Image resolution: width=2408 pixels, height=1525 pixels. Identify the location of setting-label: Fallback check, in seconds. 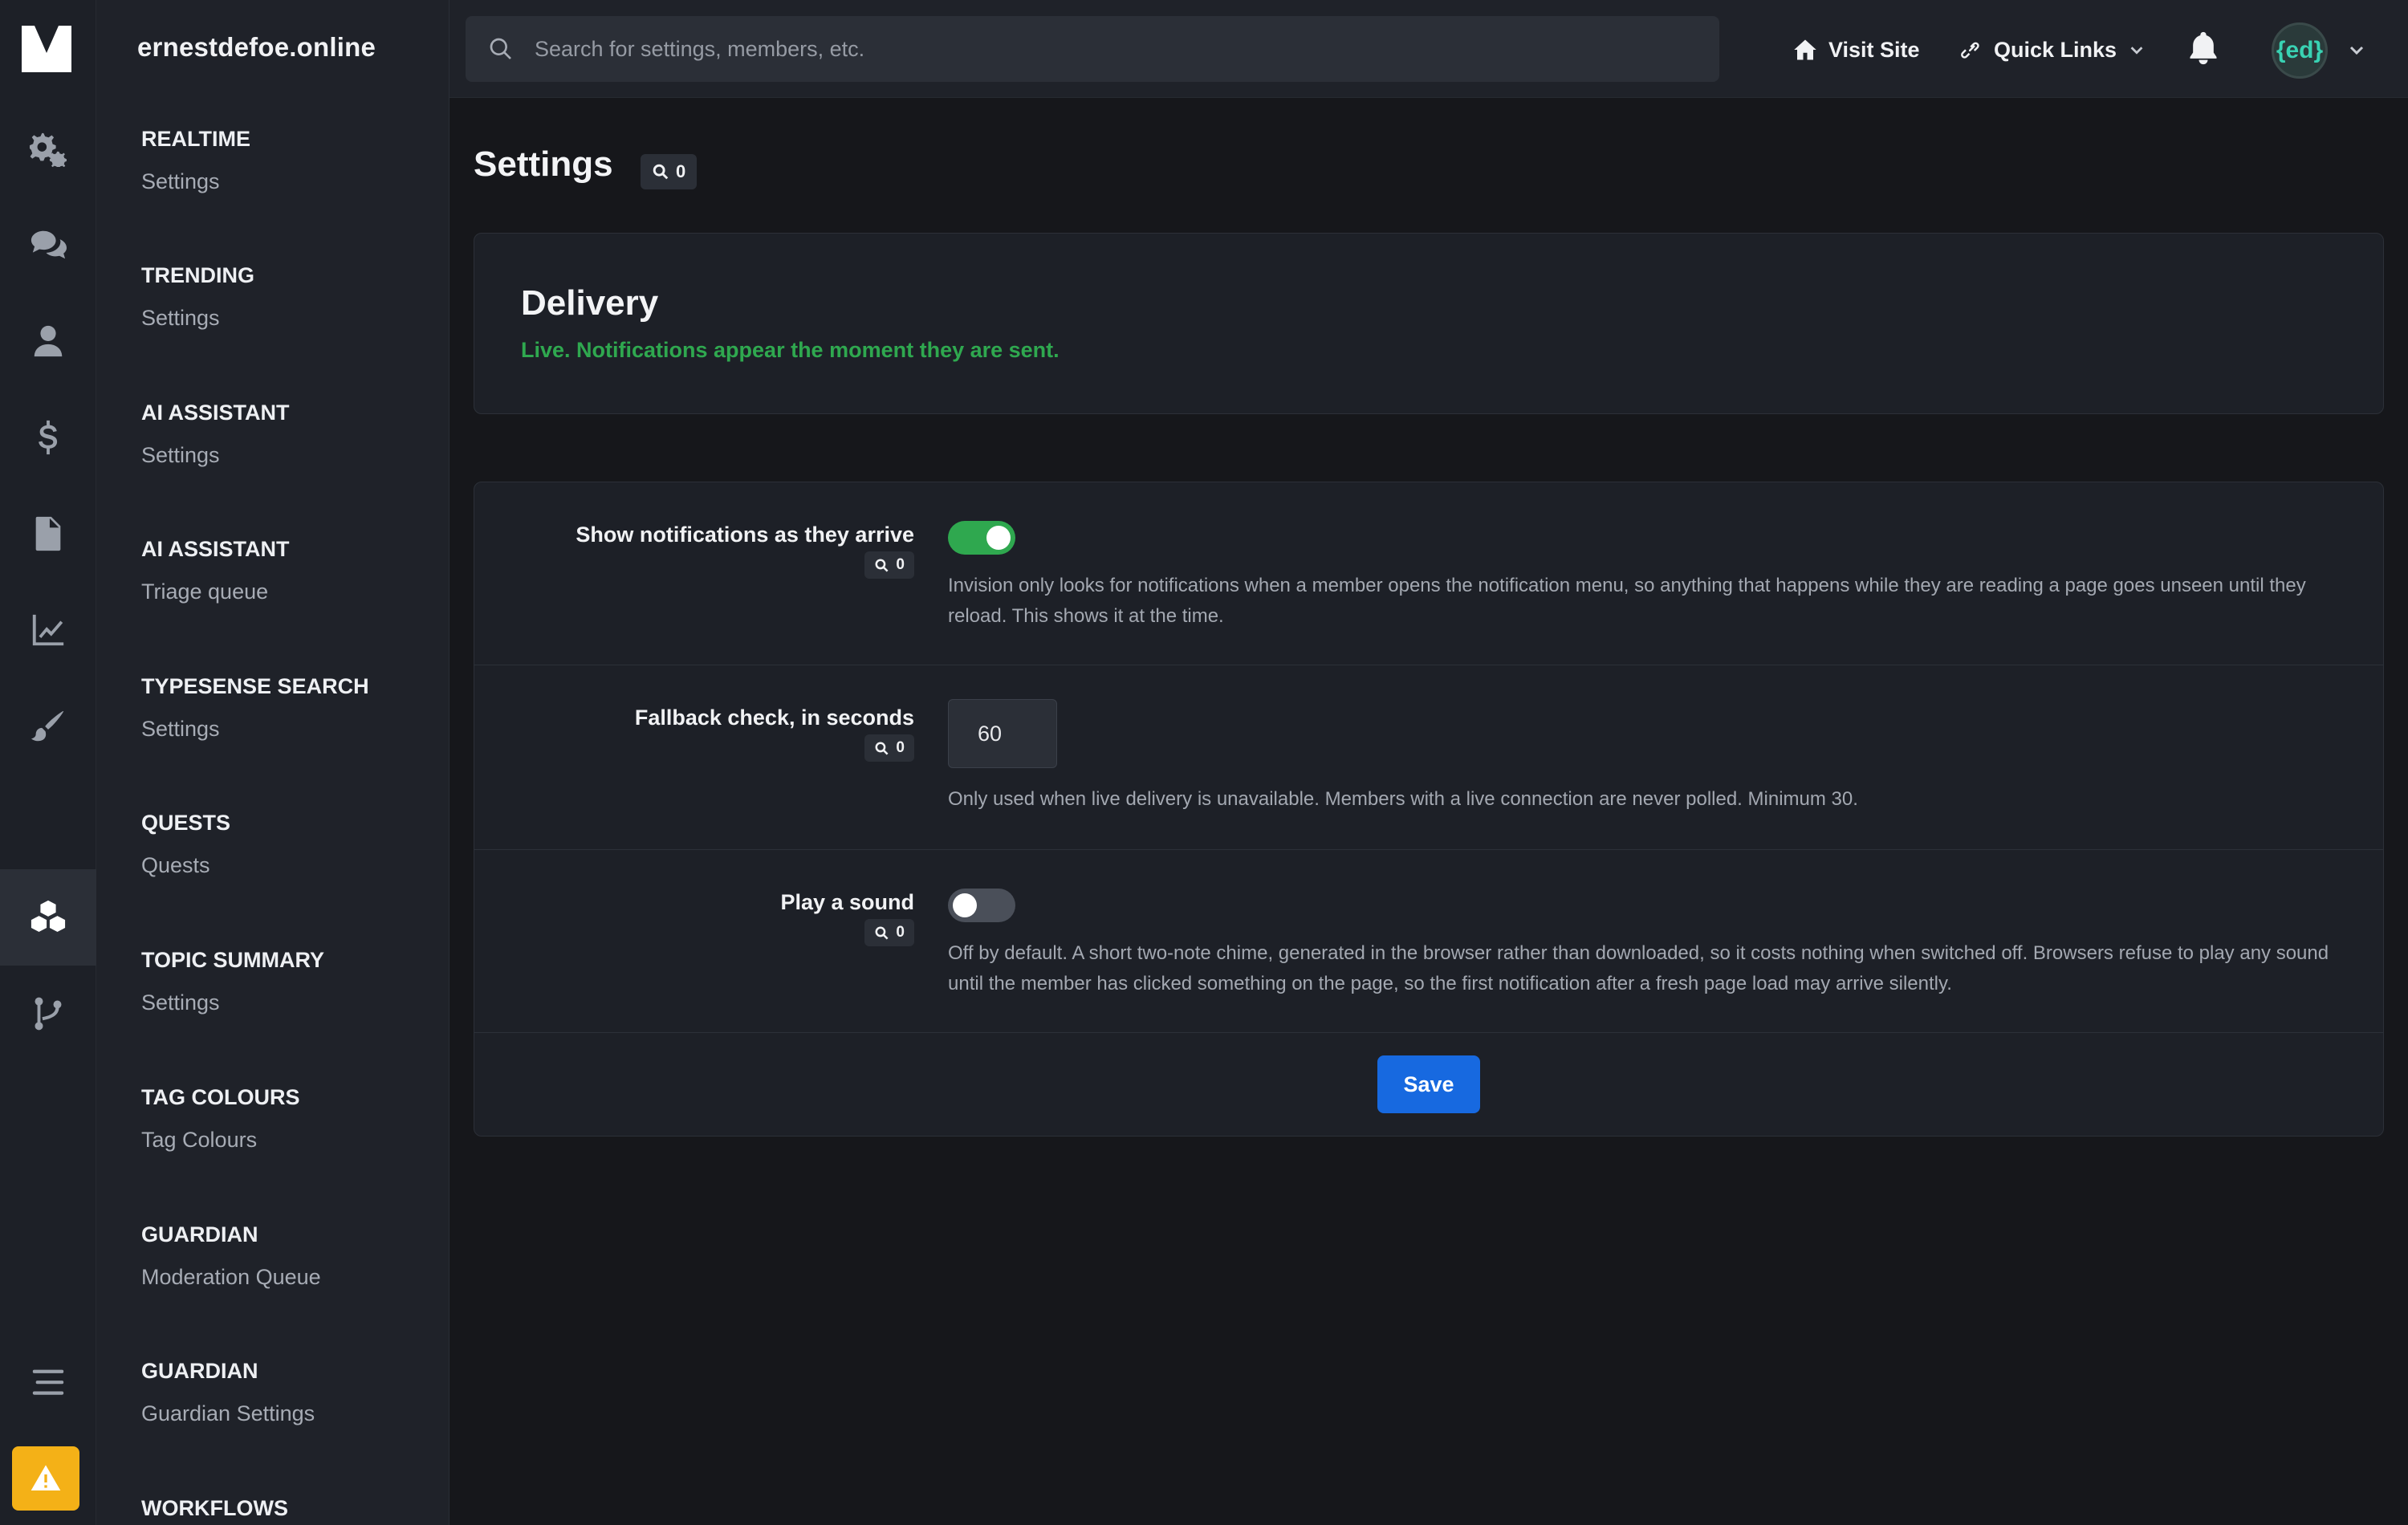
(774, 718).